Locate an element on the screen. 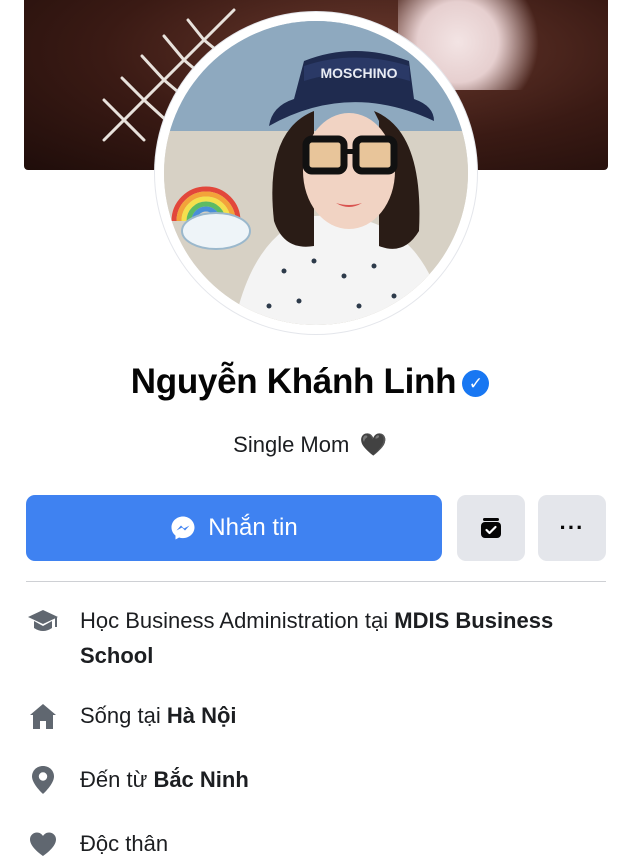 The image size is (620, 861). heart-icon is located at coordinates (43, 843).